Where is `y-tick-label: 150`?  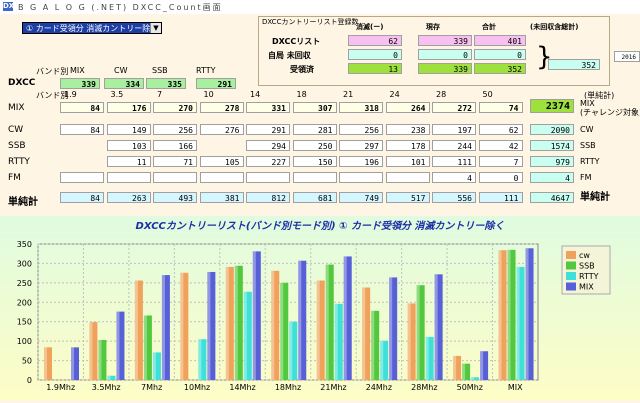 y-tick-label: 150 is located at coordinates (24, 322).